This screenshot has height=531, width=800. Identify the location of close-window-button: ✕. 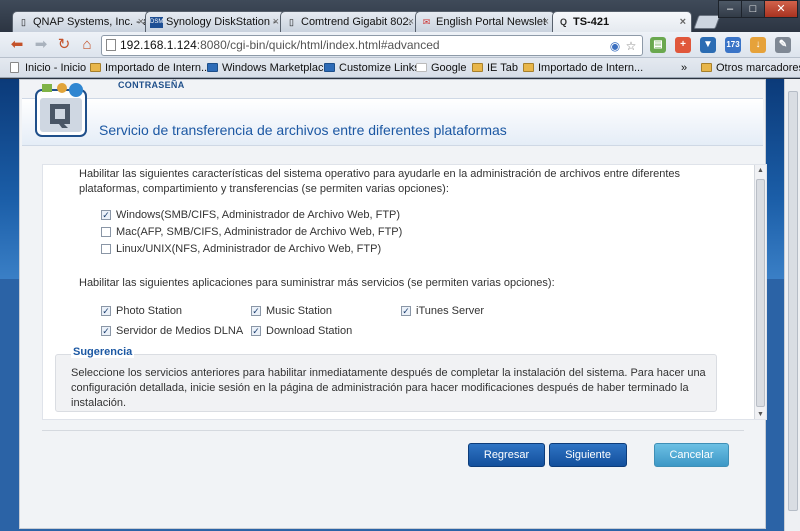
(781, 9).